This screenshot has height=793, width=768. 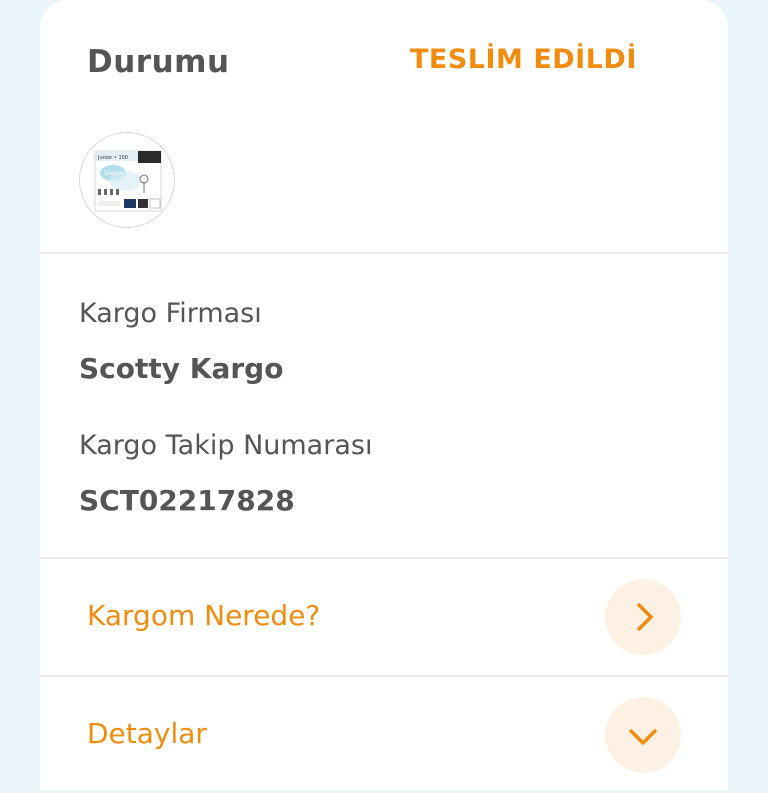 I want to click on track-shipment-label: Kargom Nerede?, so click(x=204, y=615).